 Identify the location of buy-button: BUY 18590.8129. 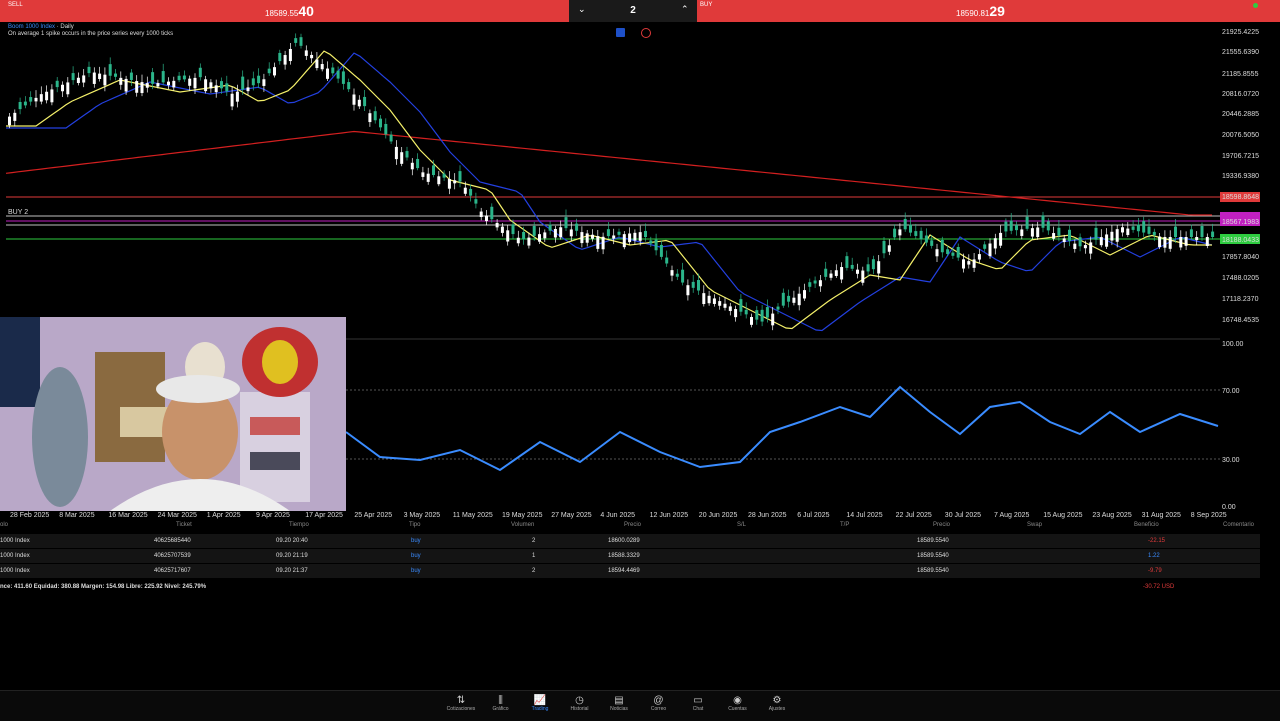
(979, 11).